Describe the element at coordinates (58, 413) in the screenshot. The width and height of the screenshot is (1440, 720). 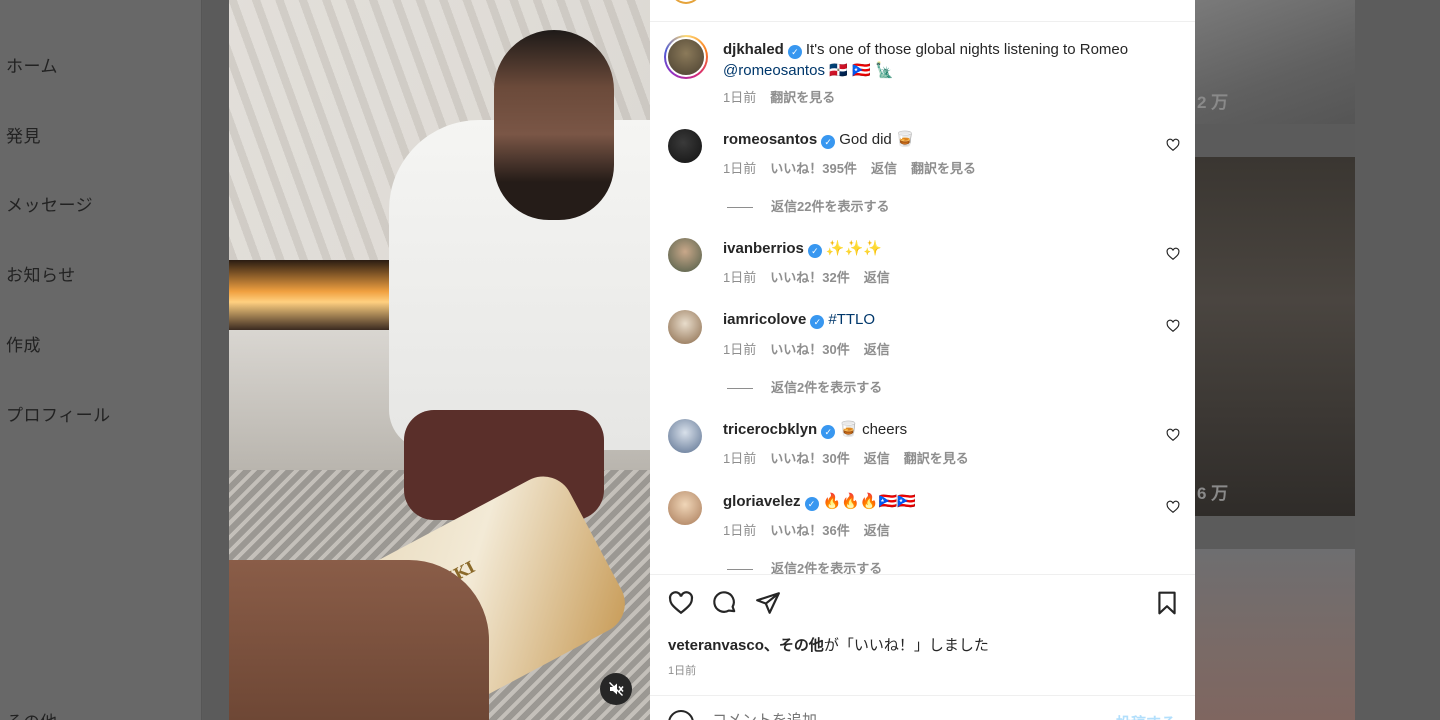
I see `sidebar-item-profile: プロフィール` at that location.